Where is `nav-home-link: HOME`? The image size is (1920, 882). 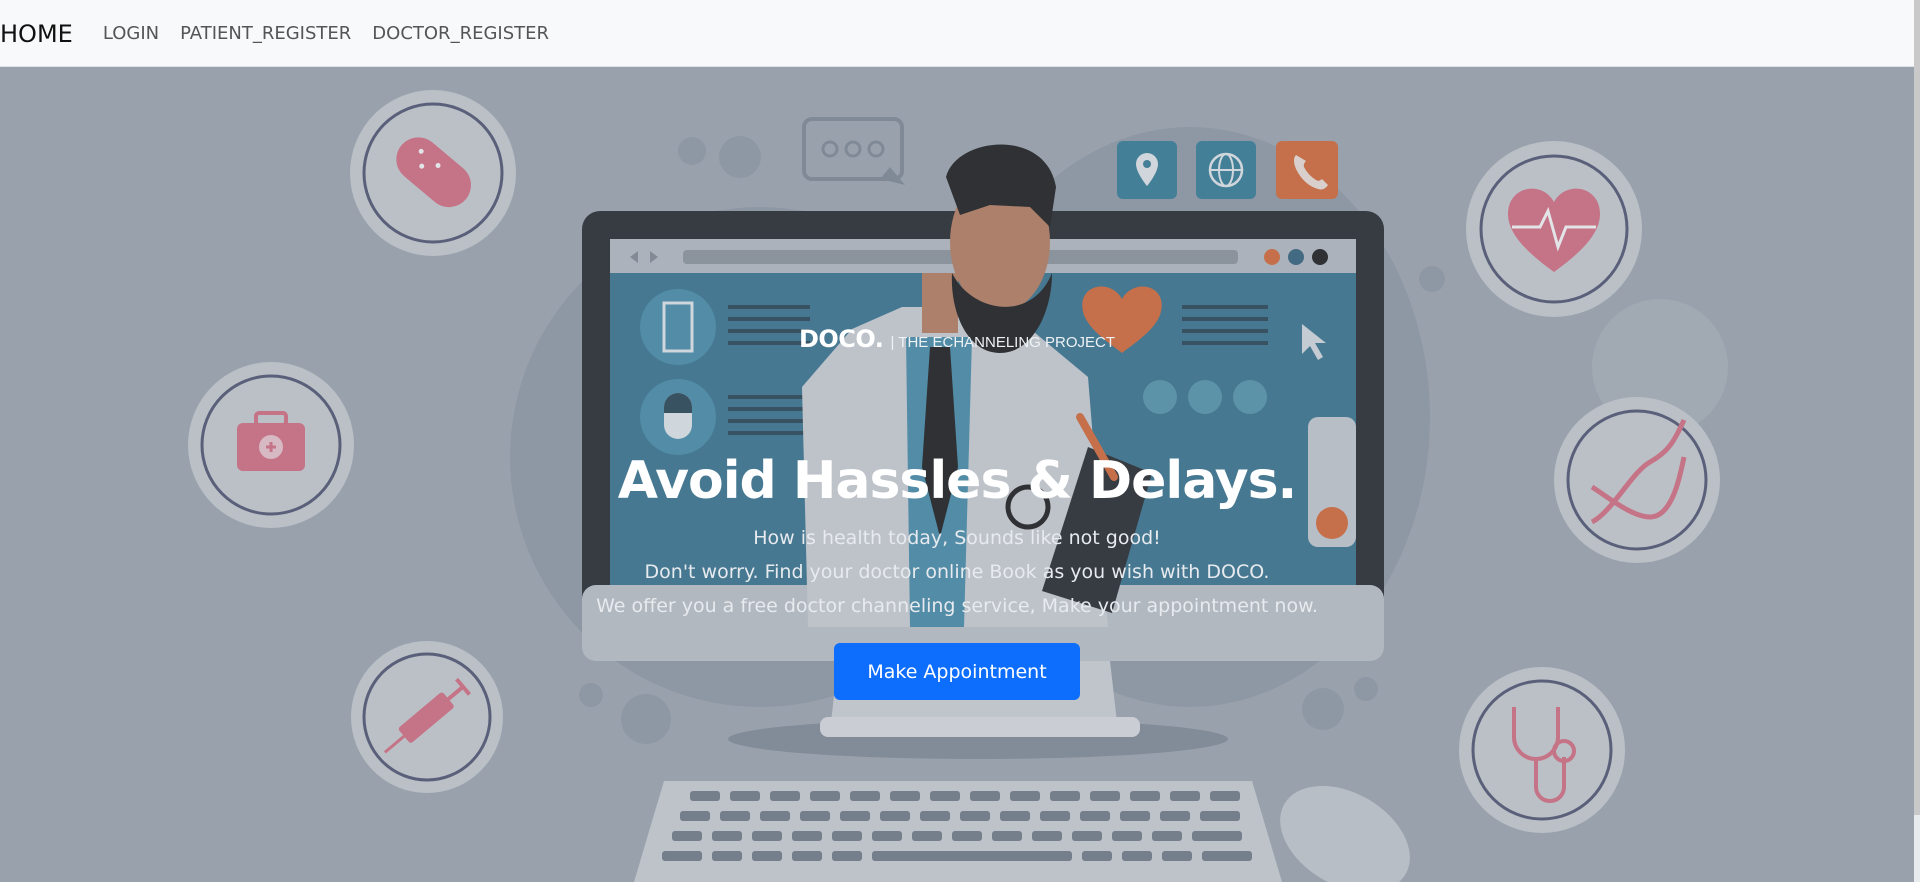
nav-home-link: HOME is located at coordinates (36, 33).